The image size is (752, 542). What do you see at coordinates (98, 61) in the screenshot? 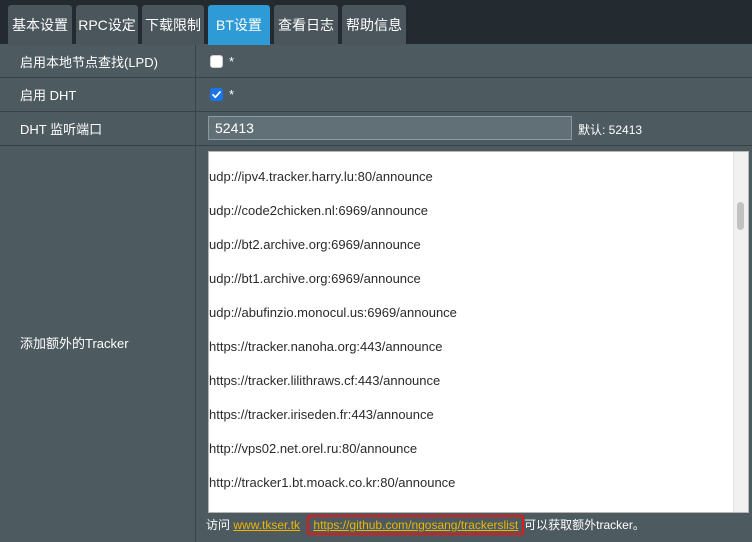
I see `lpd-label: 启用本地节点查找(LPD)` at bounding box center [98, 61].